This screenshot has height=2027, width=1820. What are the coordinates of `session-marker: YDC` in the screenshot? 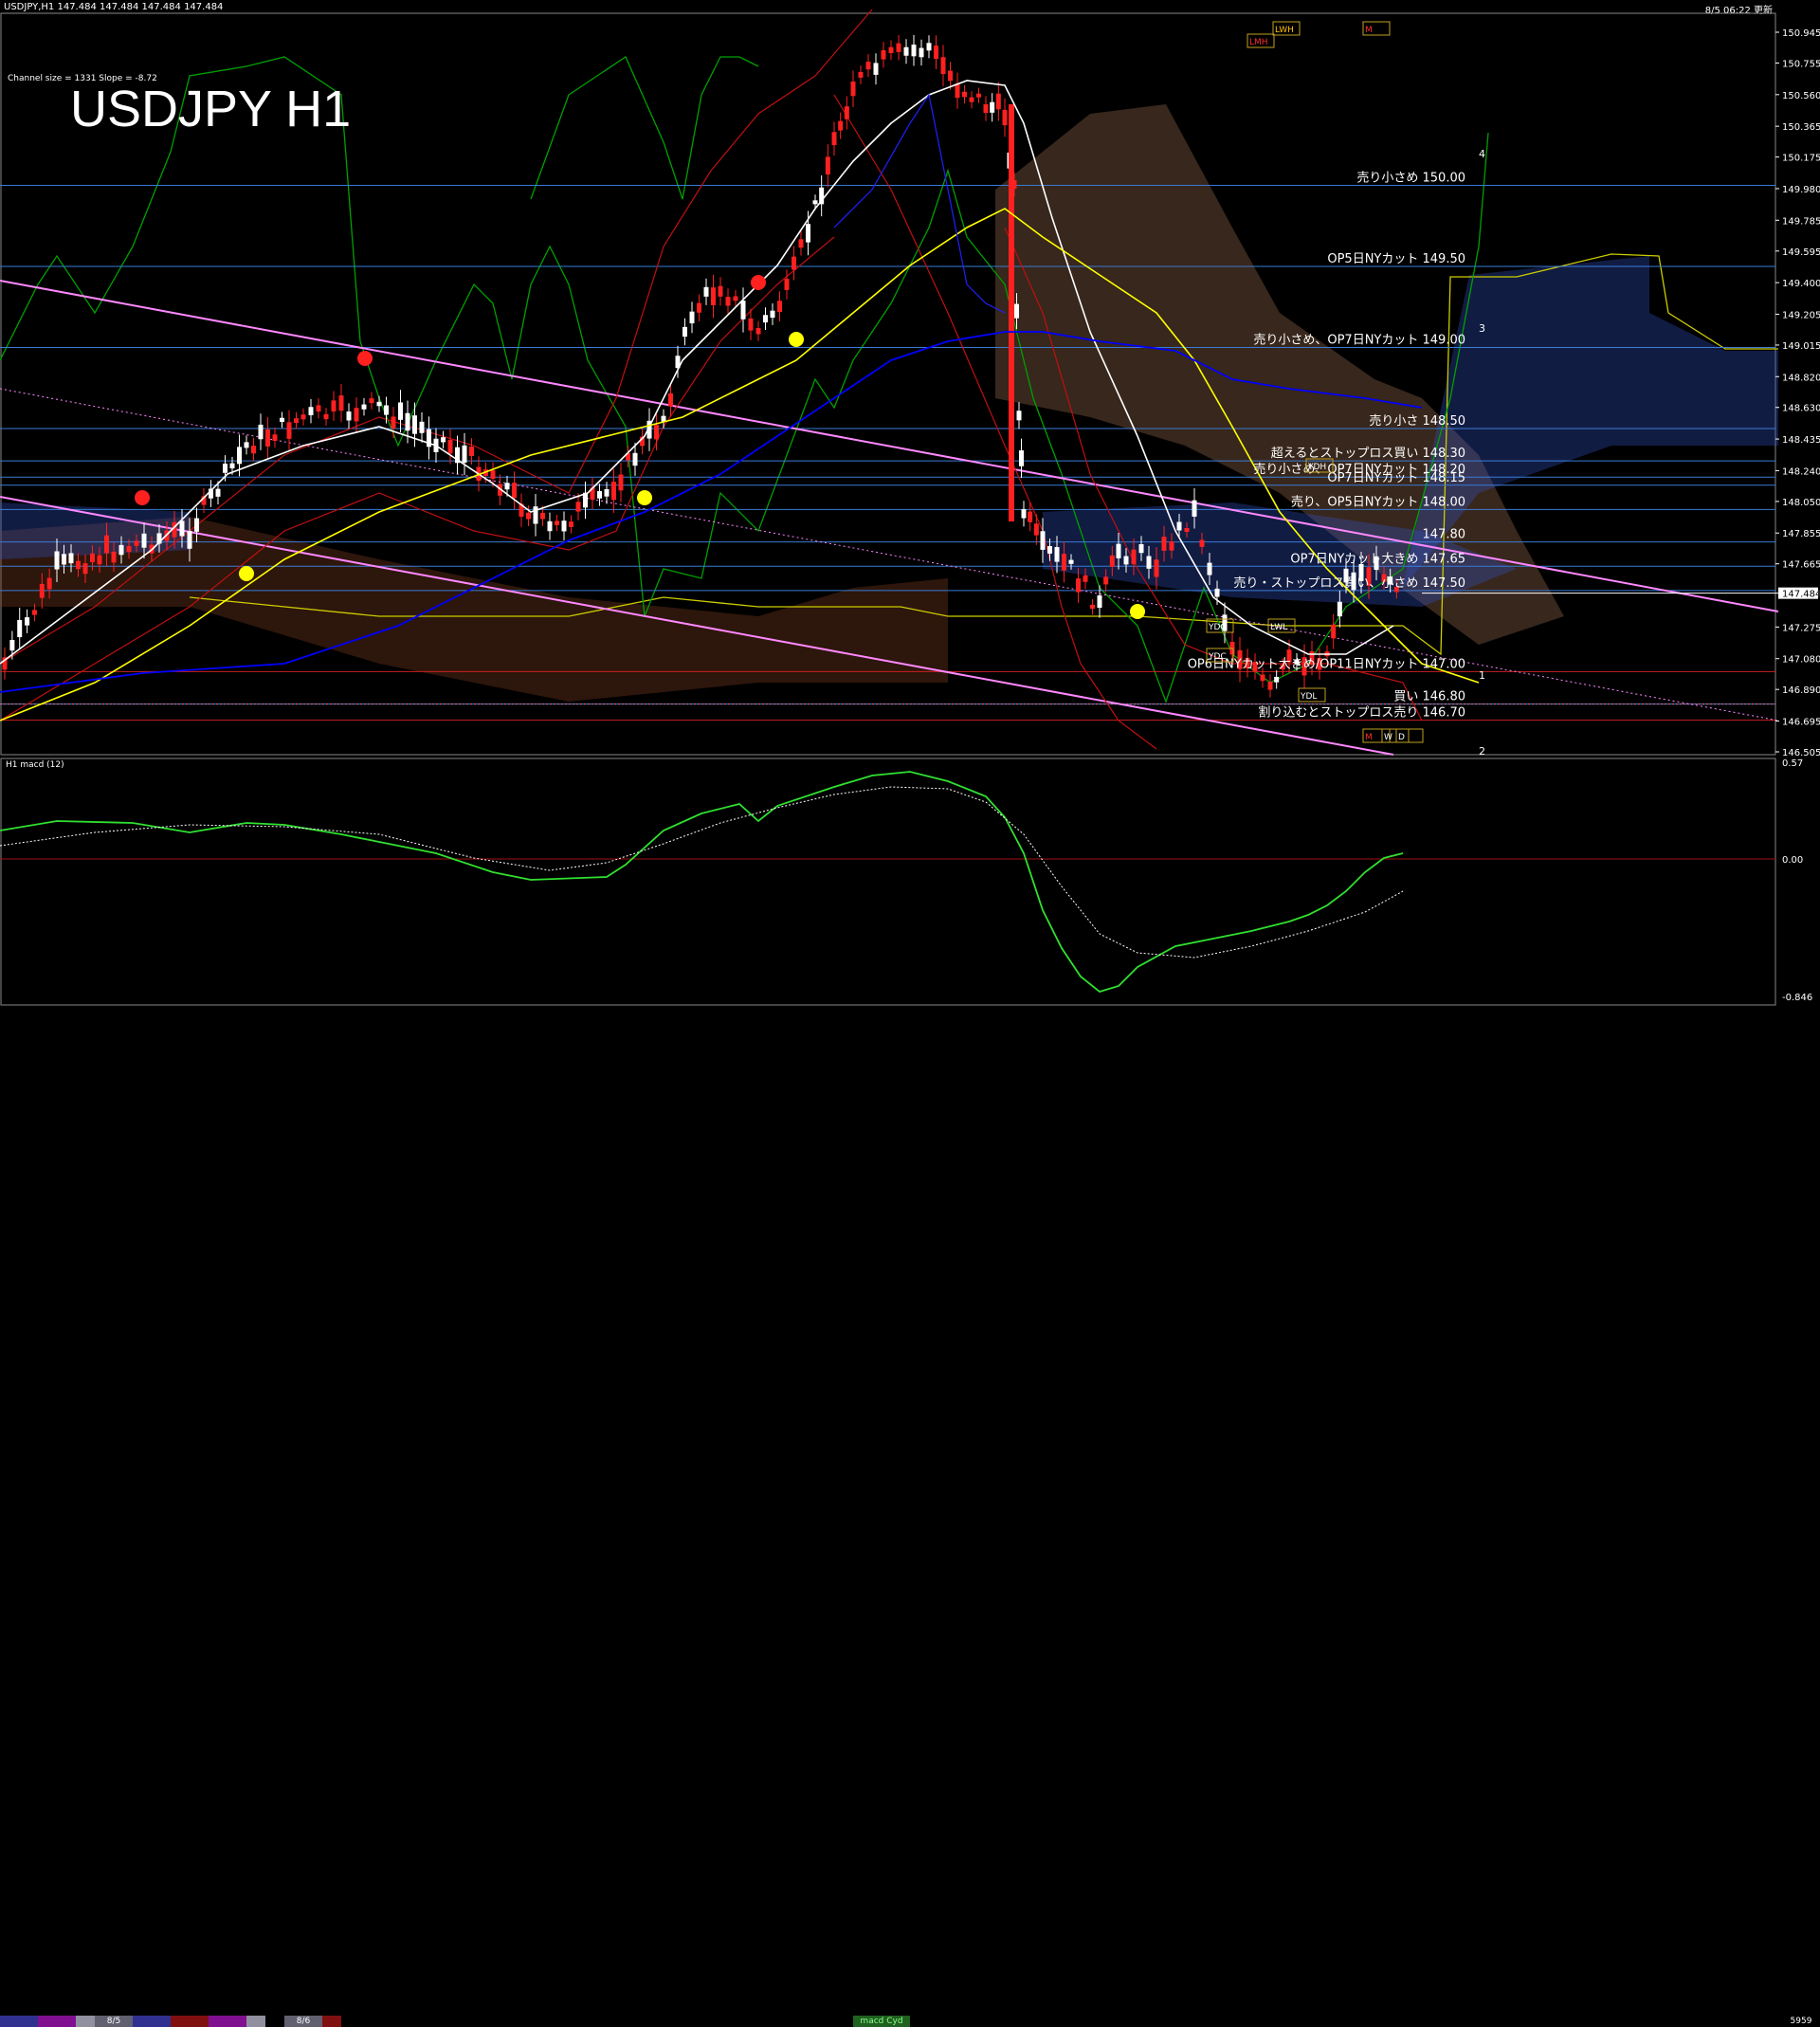 It's located at (1217, 657).